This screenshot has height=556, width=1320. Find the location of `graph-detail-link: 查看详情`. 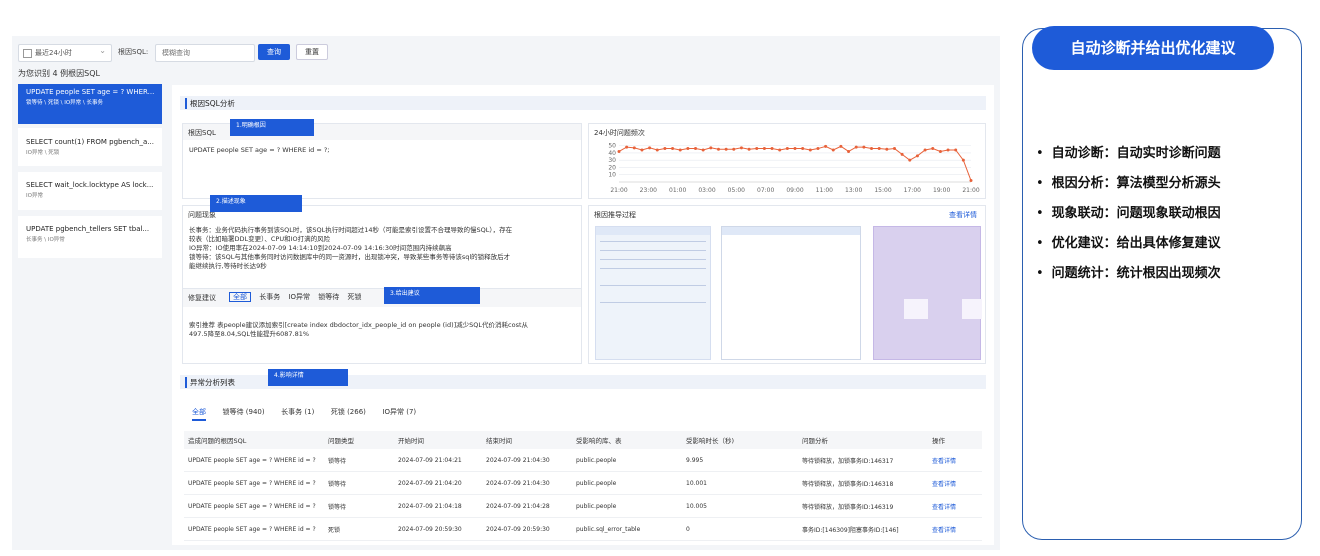

graph-detail-link: 查看详情 is located at coordinates (963, 215).